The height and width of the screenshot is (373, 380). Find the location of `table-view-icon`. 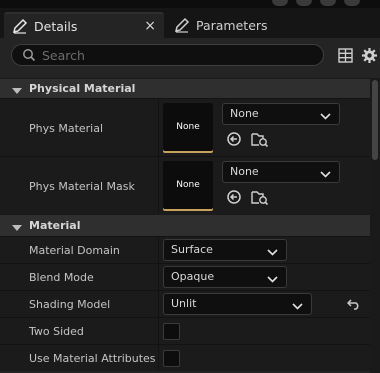

table-view-icon is located at coordinates (345, 57).